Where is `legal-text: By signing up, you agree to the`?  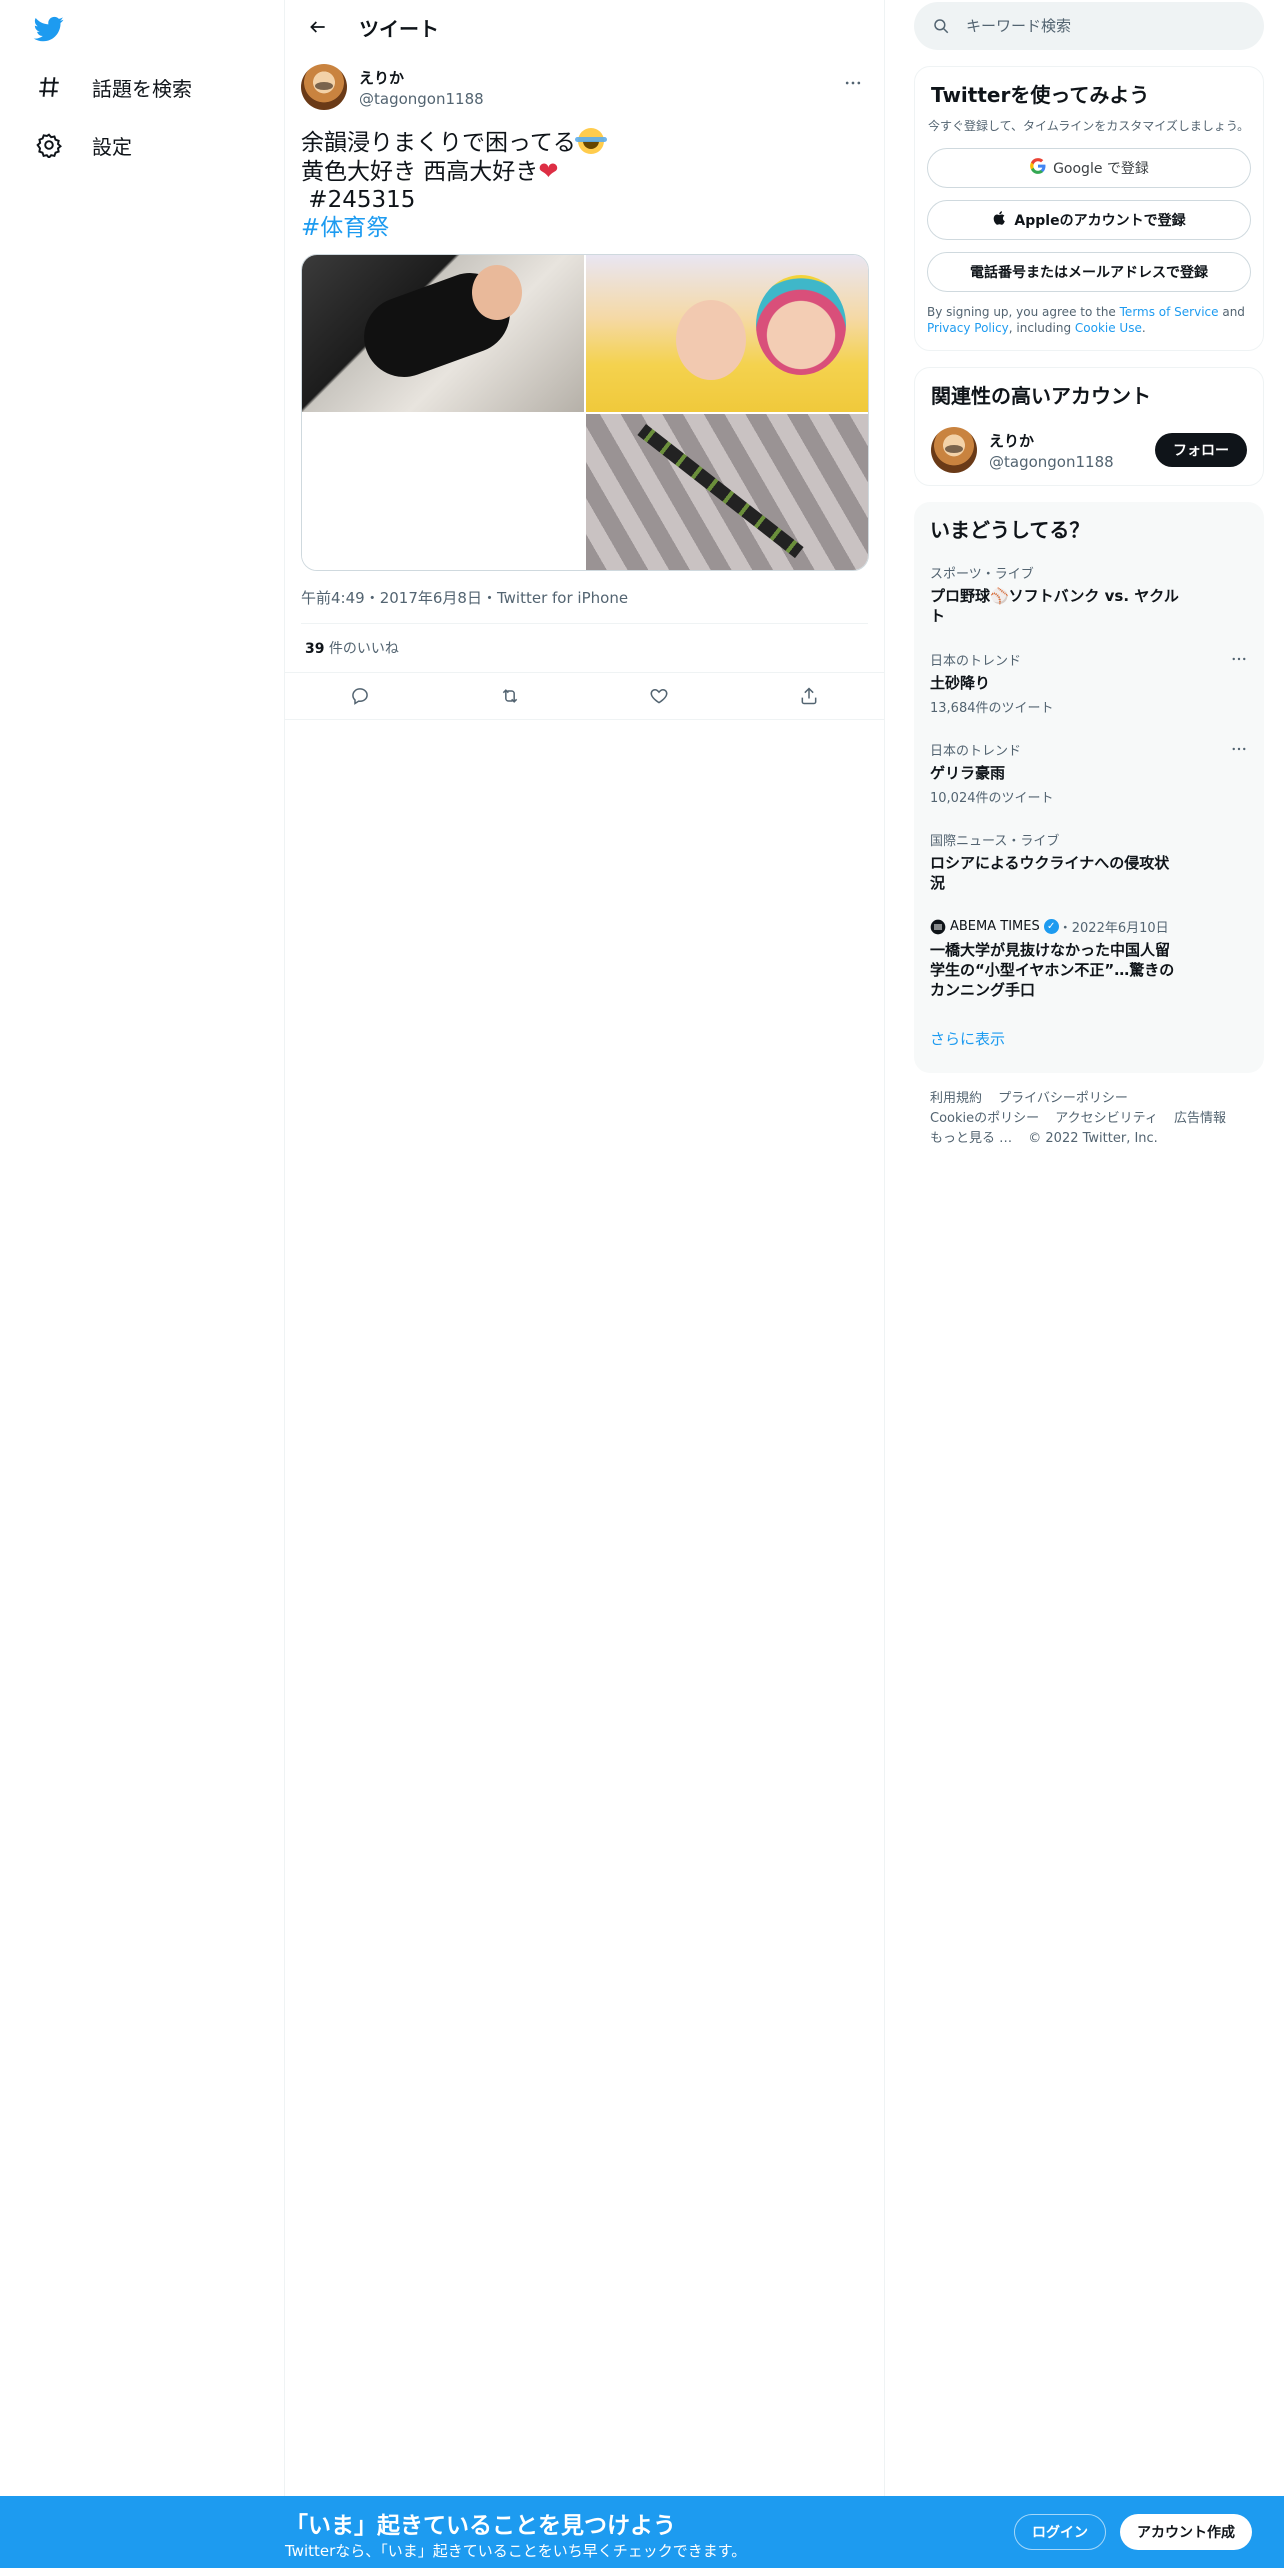
legal-text: By signing up, you agree to the is located at coordinates (1023, 312).